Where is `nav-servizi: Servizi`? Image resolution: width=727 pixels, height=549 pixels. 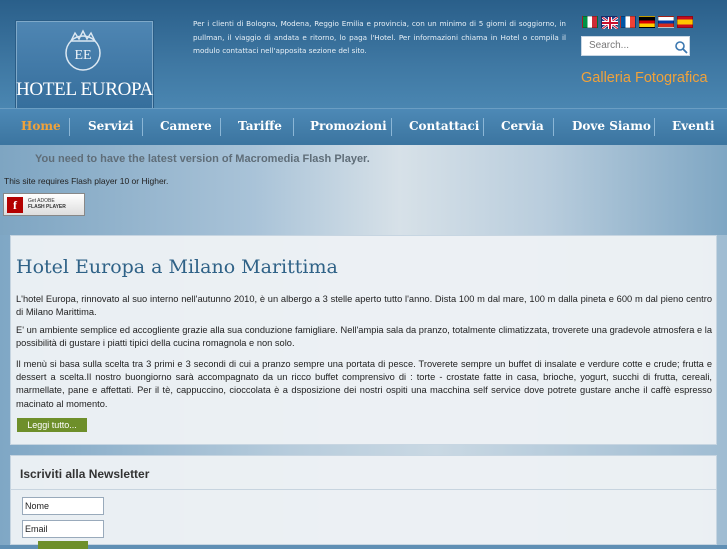 nav-servizi: Servizi is located at coordinates (111, 126).